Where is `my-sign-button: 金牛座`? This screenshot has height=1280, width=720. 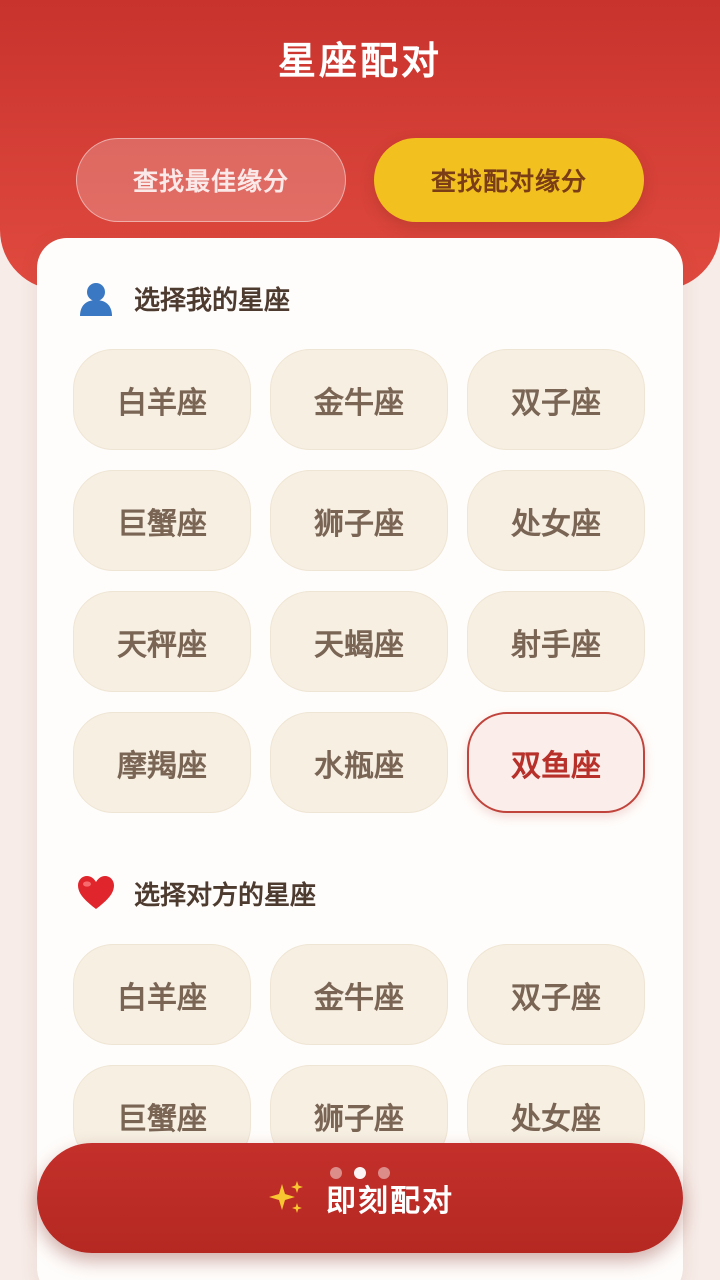
my-sign-button: 金牛座 is located at coordinates (359, 399).